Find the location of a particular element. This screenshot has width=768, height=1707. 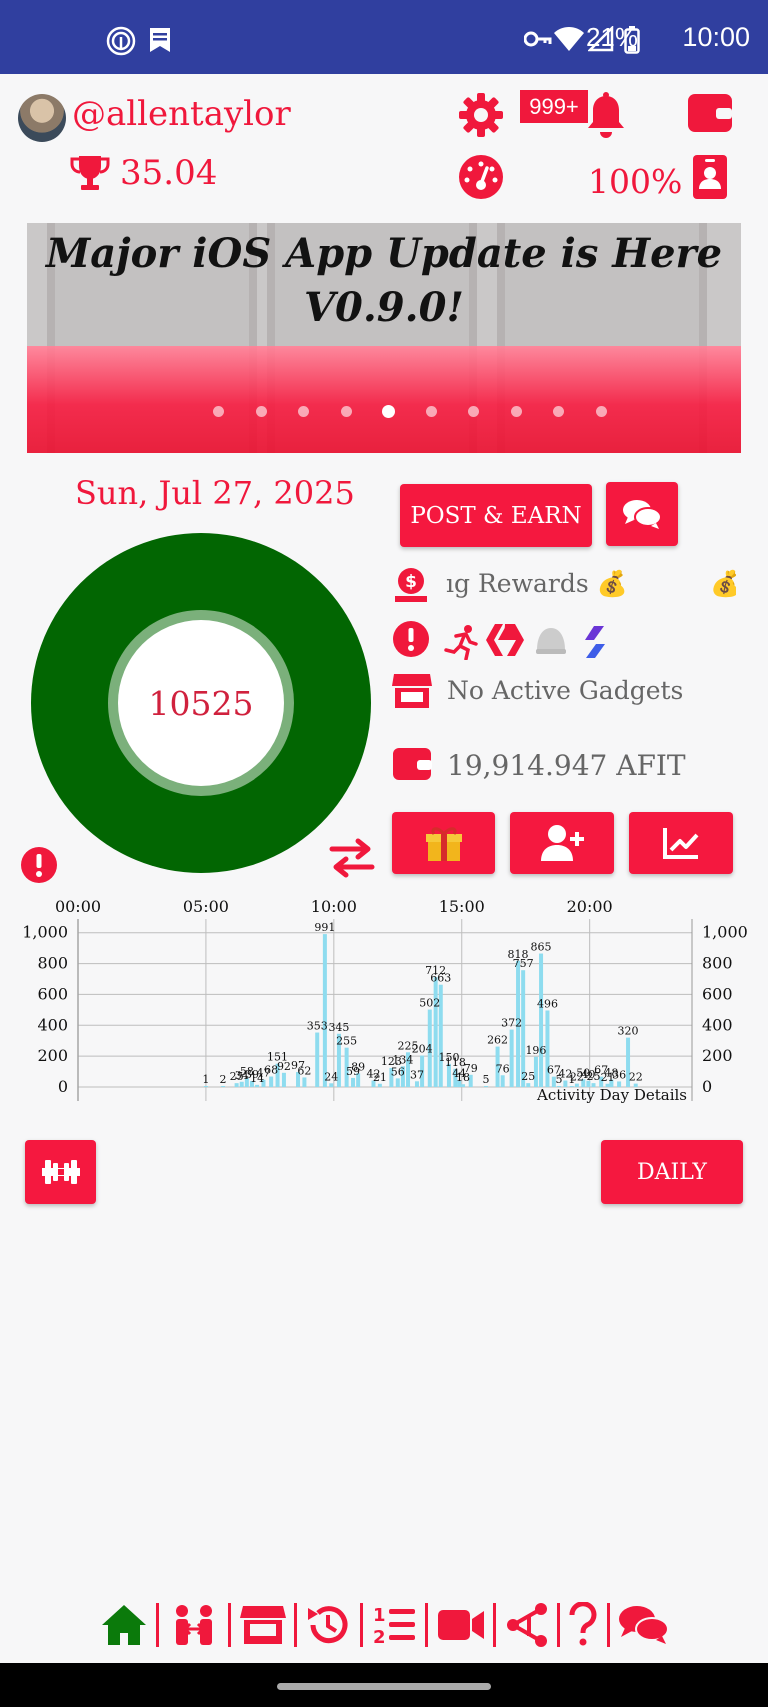

bar-data-label: 56 is located at coordinates (398, 1071).